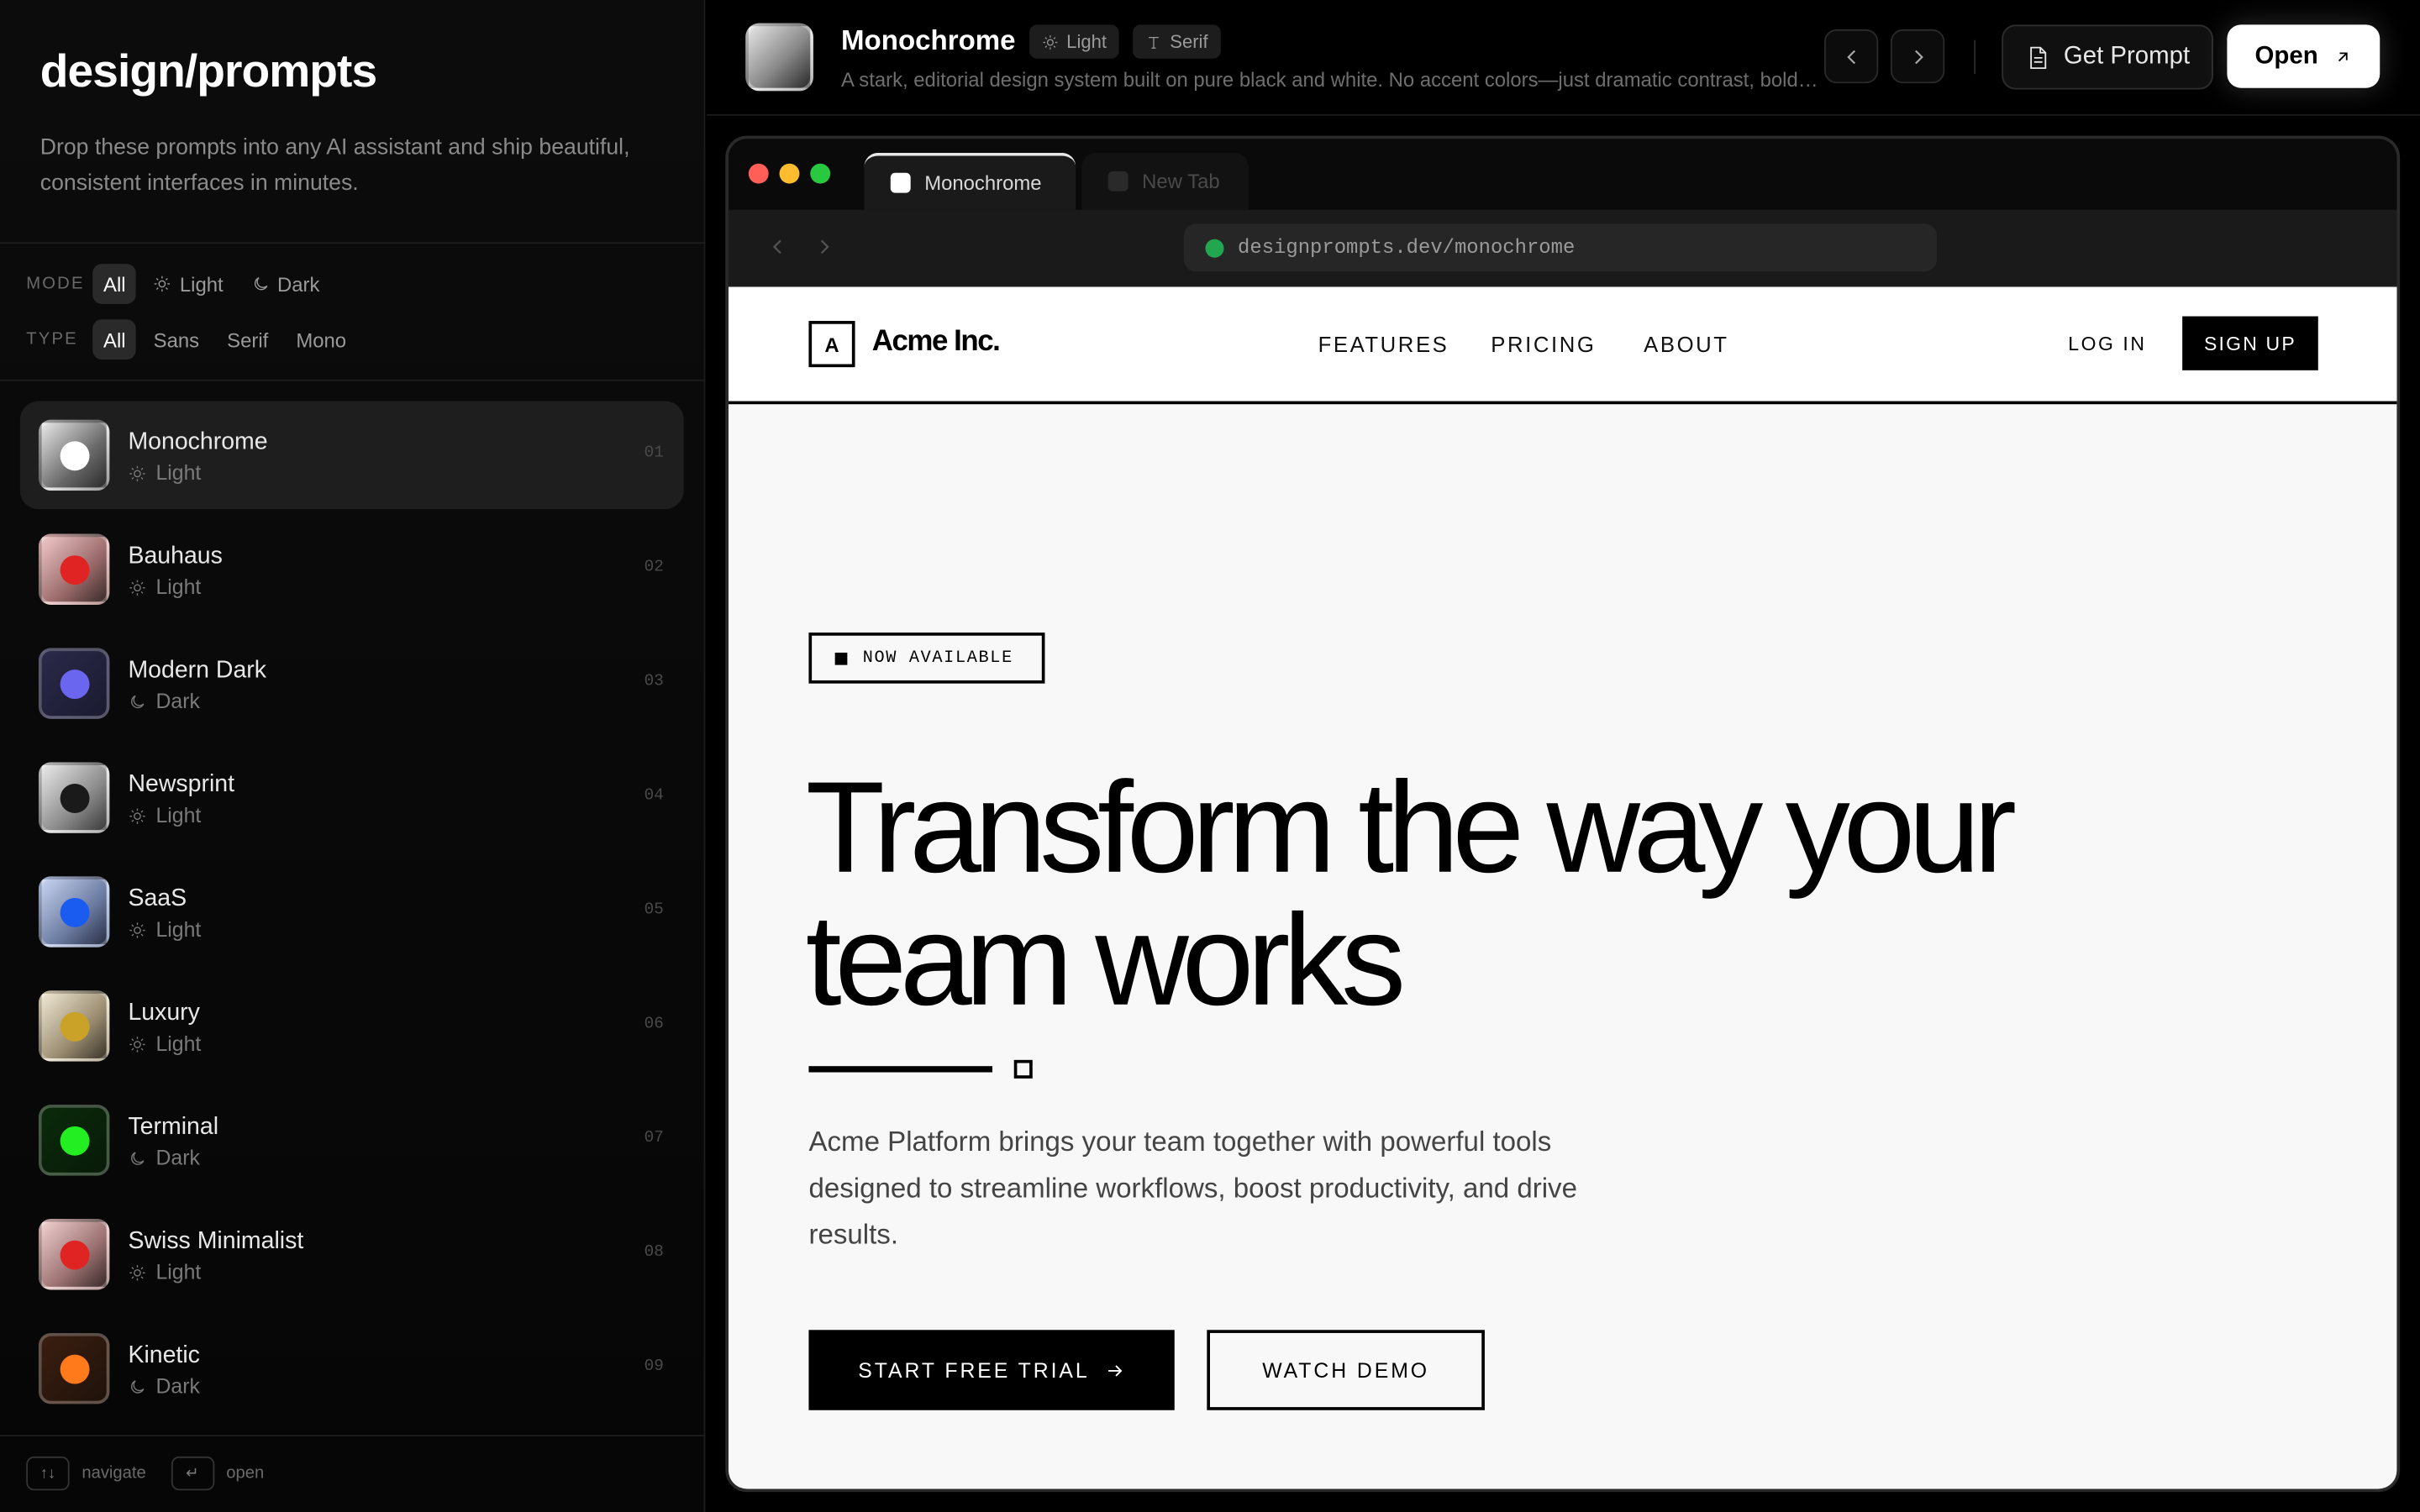  Describe the element at coordinates (285, 284) in the screenshot. I see `mode-filter-dark: Dark` at that location.